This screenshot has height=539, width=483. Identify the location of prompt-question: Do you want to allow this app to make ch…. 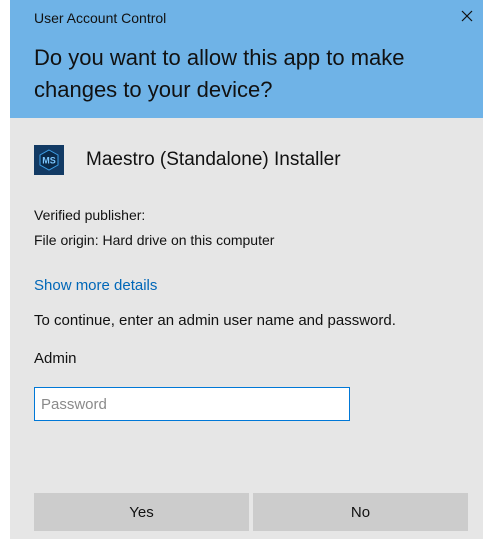
(219, 73).